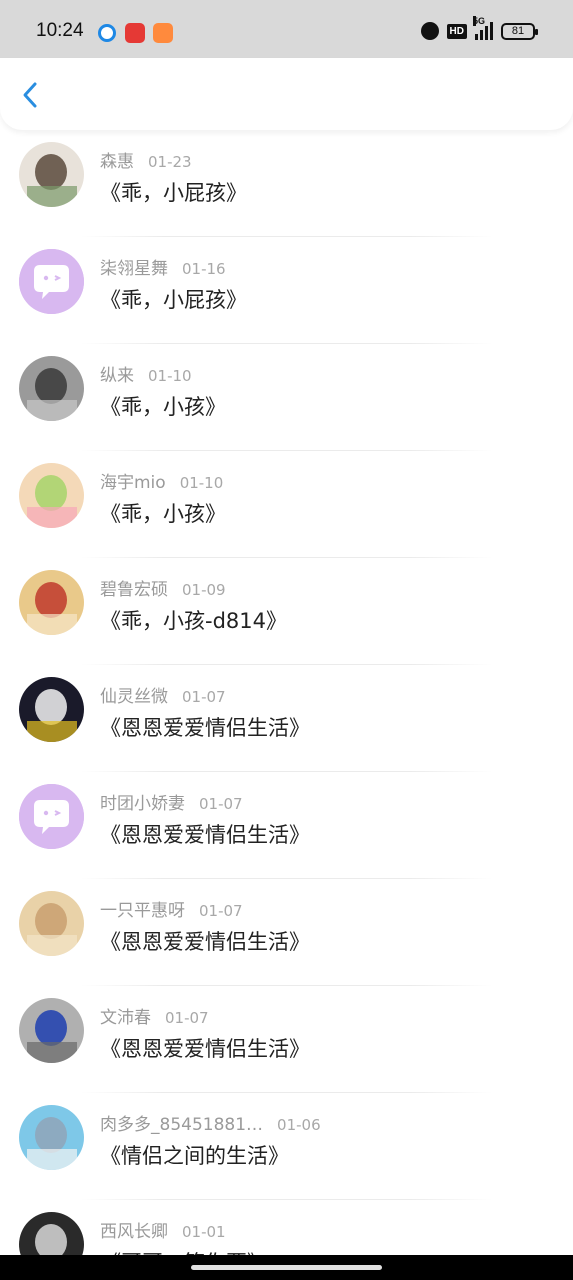 The height and width of the screenshot is (1280, 573). I want to click on list-item: 文沛春 01-07 《恩恩爱爱情侣生活》, so click(286, 1039).